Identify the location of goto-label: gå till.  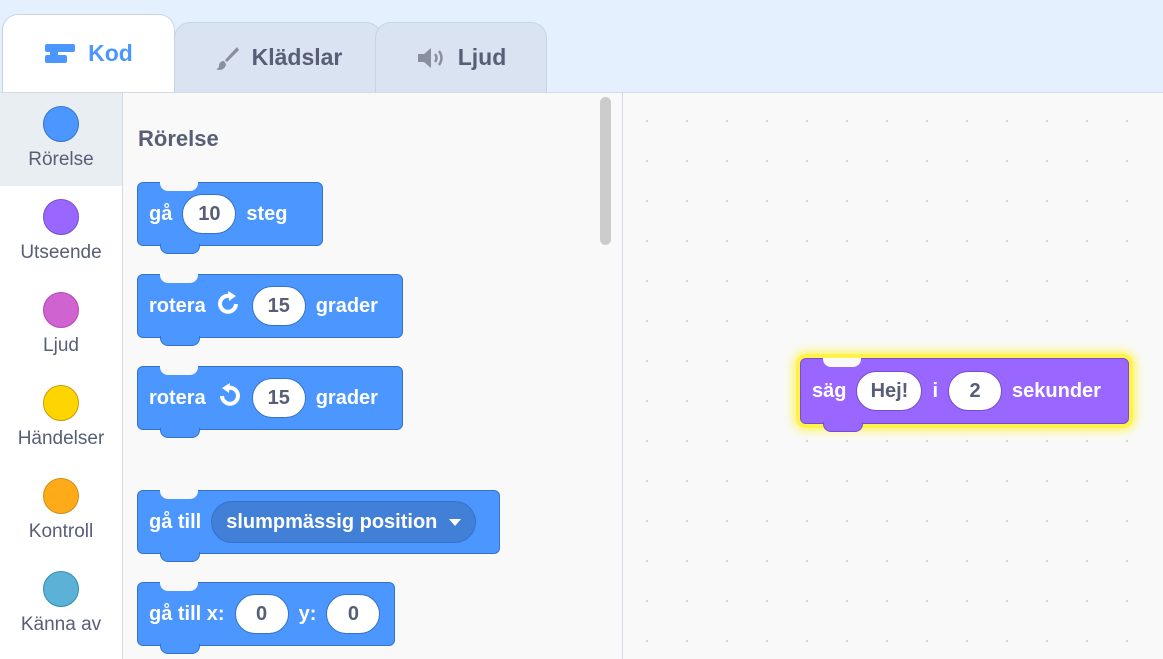
(175, 521).